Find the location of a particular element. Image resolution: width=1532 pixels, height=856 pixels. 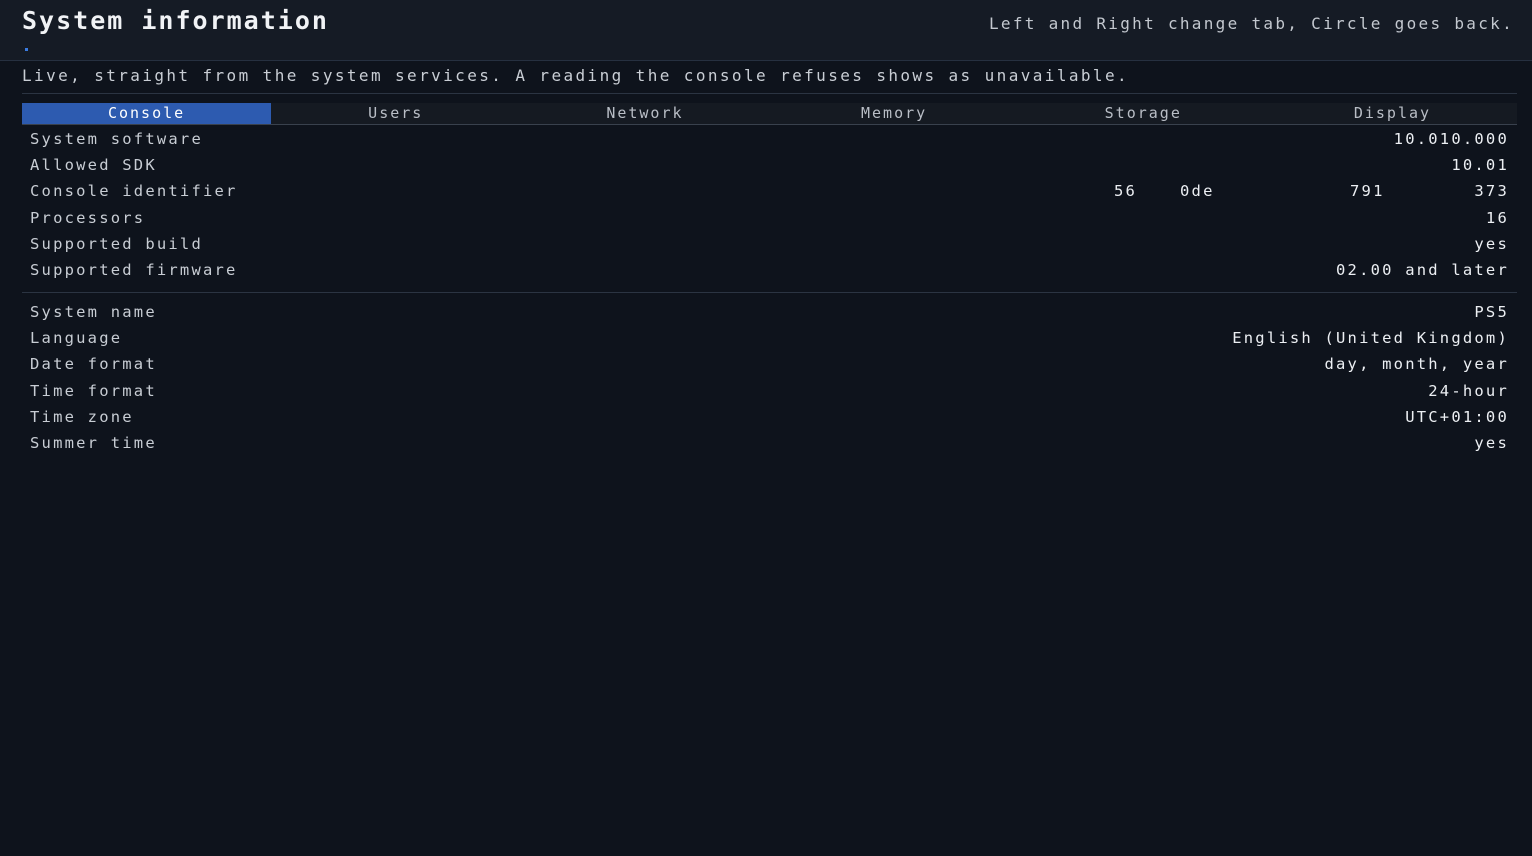

row-label: Time format is located at coordinates (93, 390).